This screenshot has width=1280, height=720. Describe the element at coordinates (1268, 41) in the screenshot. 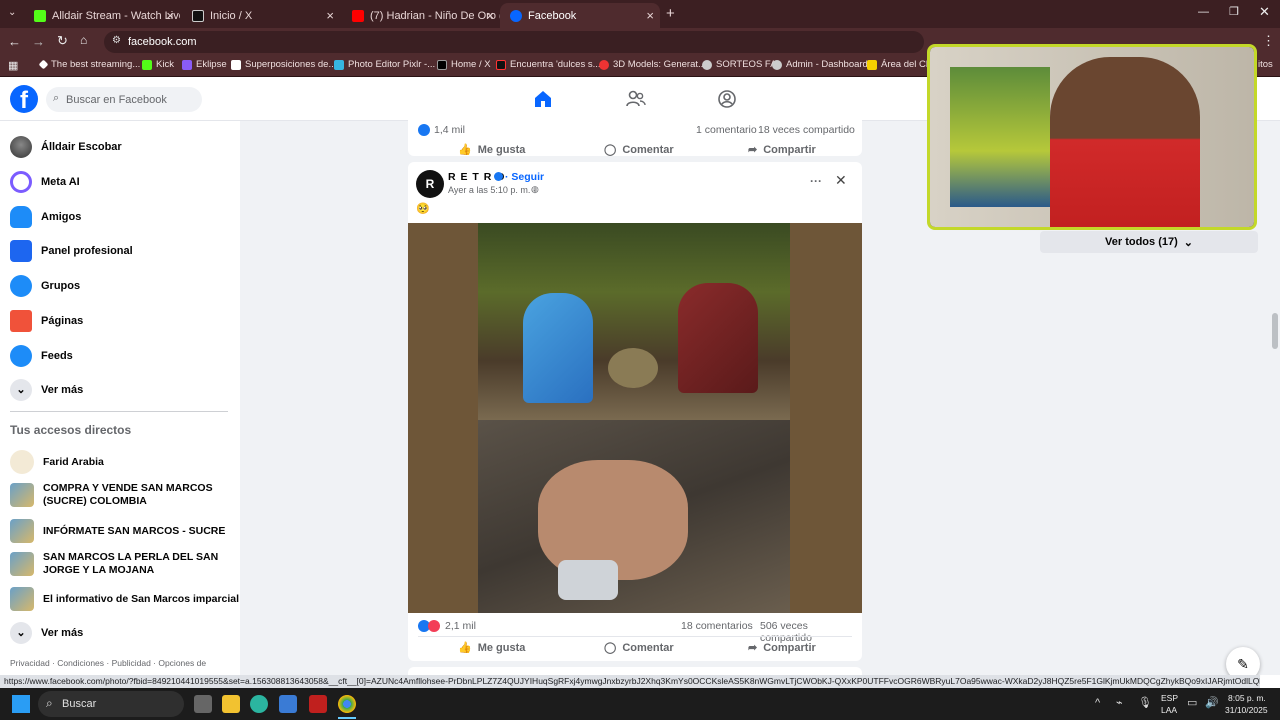

I see `menu-icon: ⋮` at that location.